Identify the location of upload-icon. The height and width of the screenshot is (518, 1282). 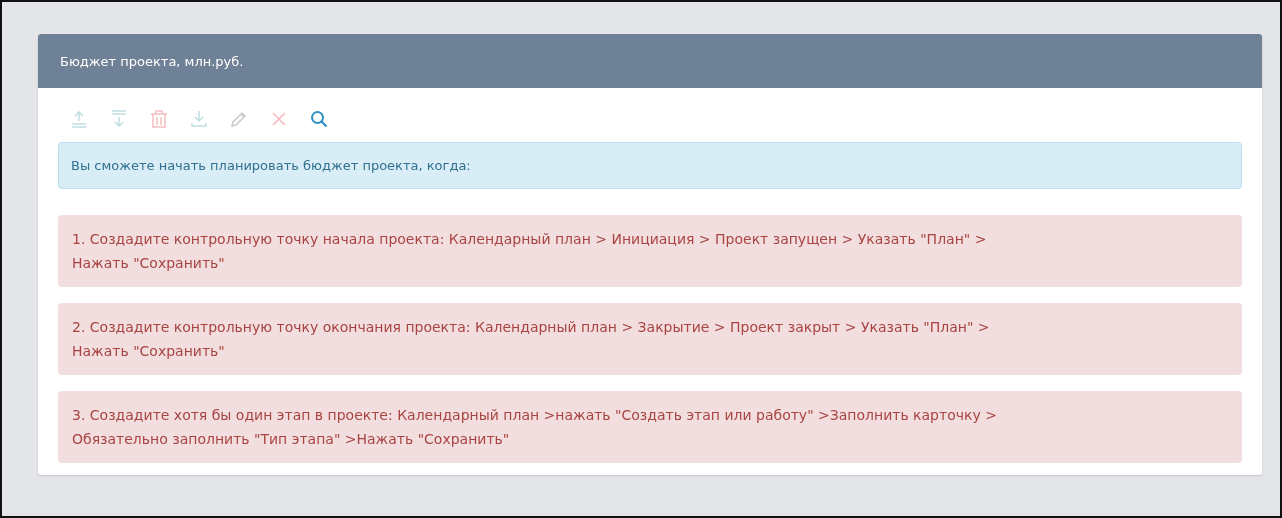
(79, 119).